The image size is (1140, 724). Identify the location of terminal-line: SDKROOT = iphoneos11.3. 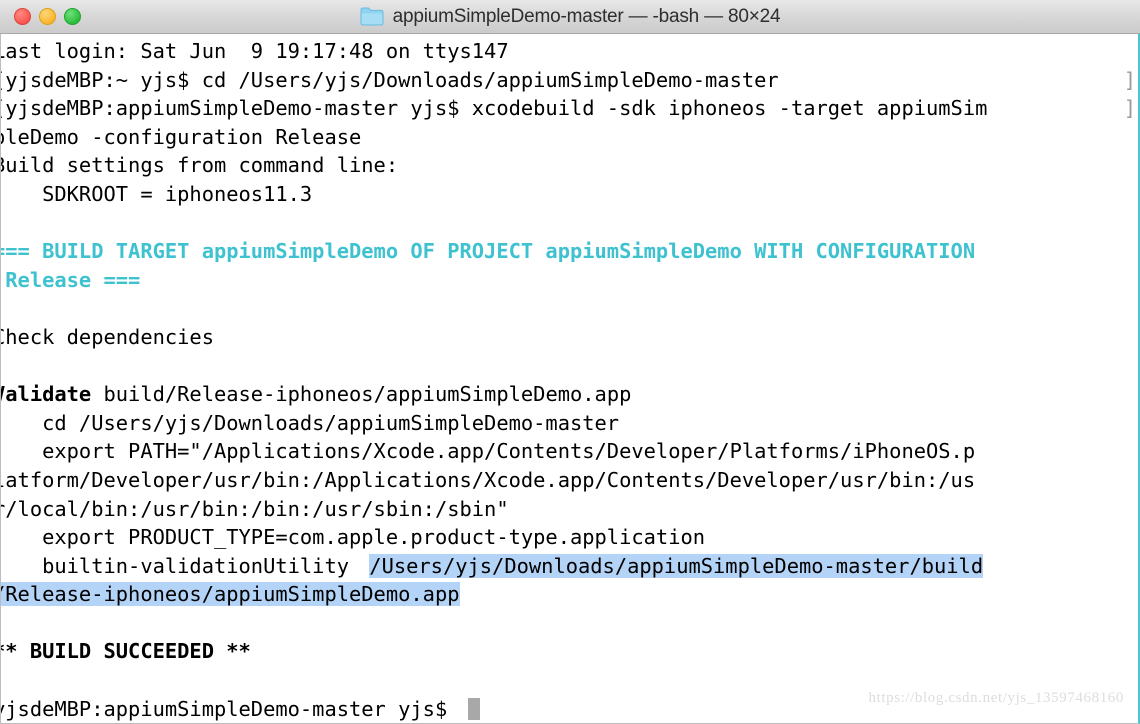
(569, 194).